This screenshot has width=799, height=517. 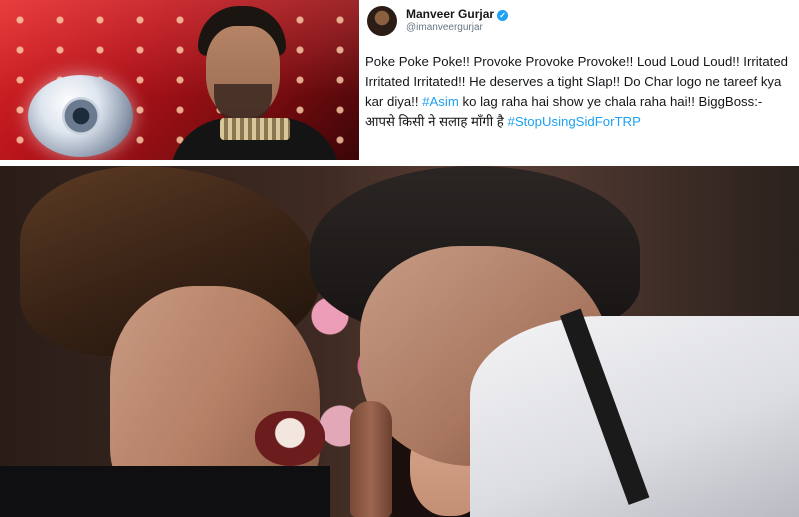 I want to click on eye-icon, so click(x=81, y=116).